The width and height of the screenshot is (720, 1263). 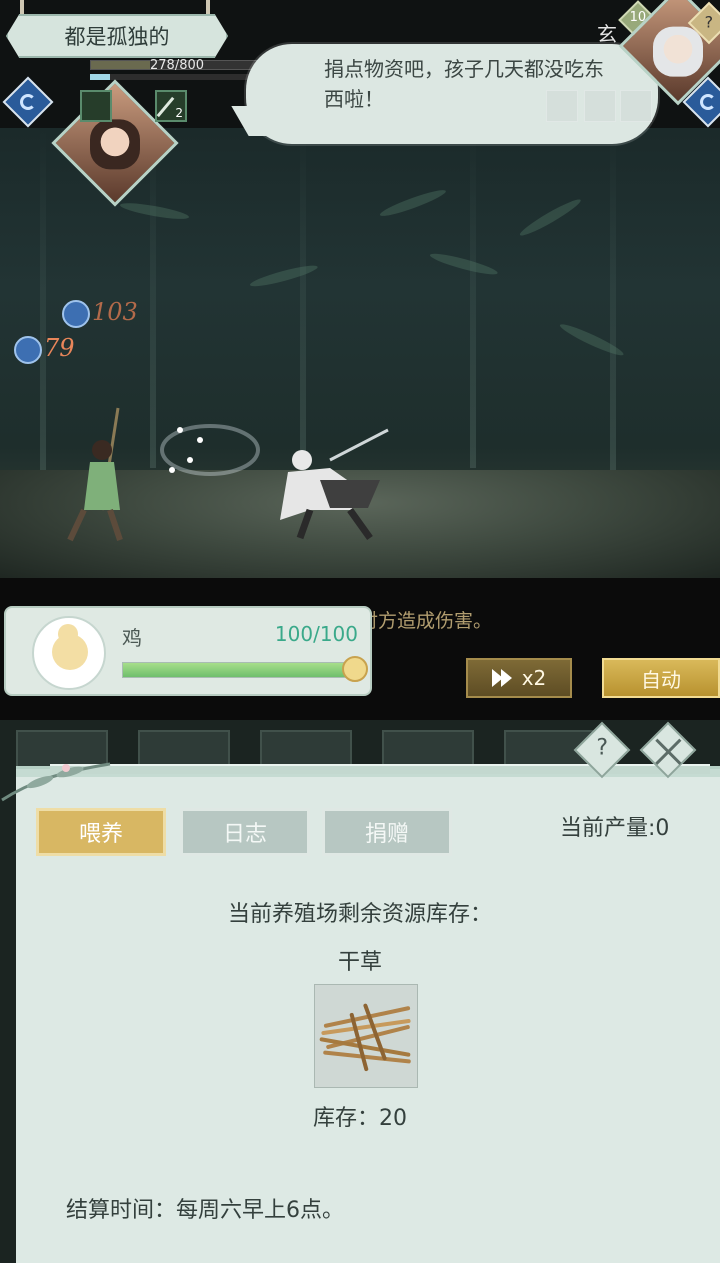 I want to click on enemy-name: 玄, so click(x=607, y=34).